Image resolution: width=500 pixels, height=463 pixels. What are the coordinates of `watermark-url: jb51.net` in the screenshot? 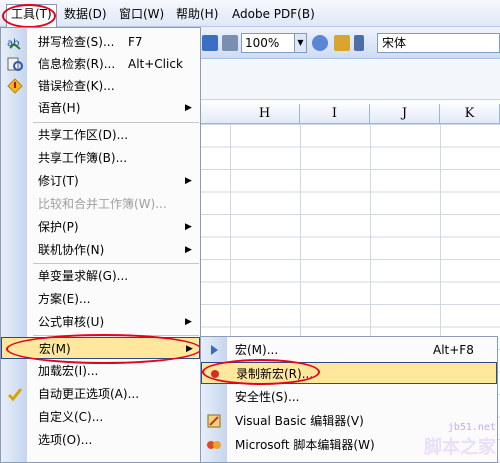 It's located at (471, 427).